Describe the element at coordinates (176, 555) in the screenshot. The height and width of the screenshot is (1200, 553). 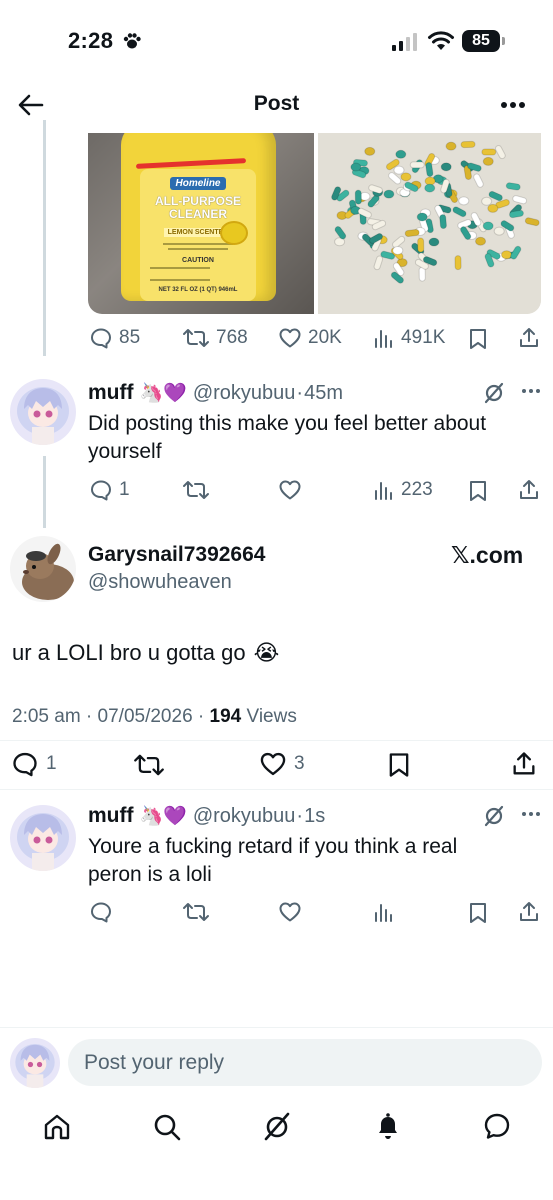
I see `author-name: Garysnail7392664` at that location.